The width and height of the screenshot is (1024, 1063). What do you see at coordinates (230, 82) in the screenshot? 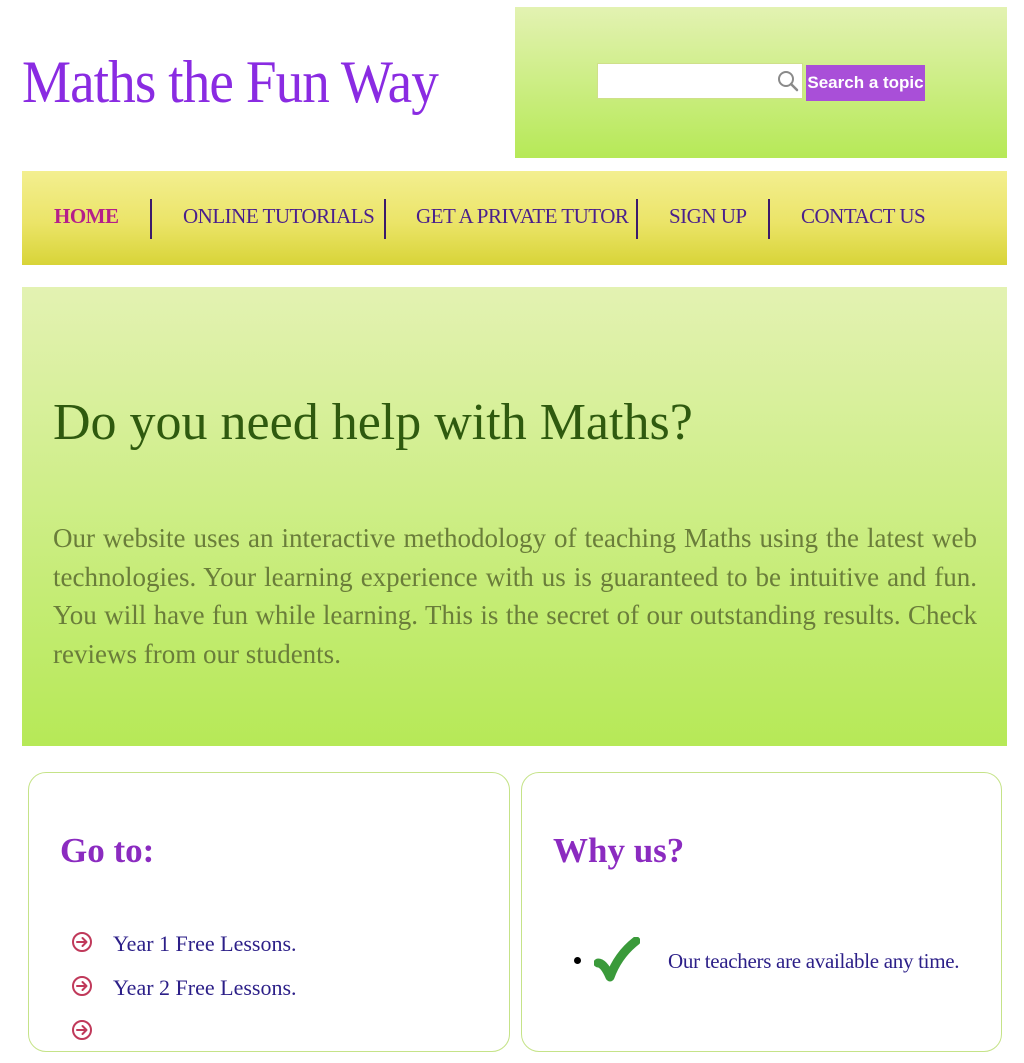
I see `site-title: Maths the Fun Way` at bounding box center [230, 82].